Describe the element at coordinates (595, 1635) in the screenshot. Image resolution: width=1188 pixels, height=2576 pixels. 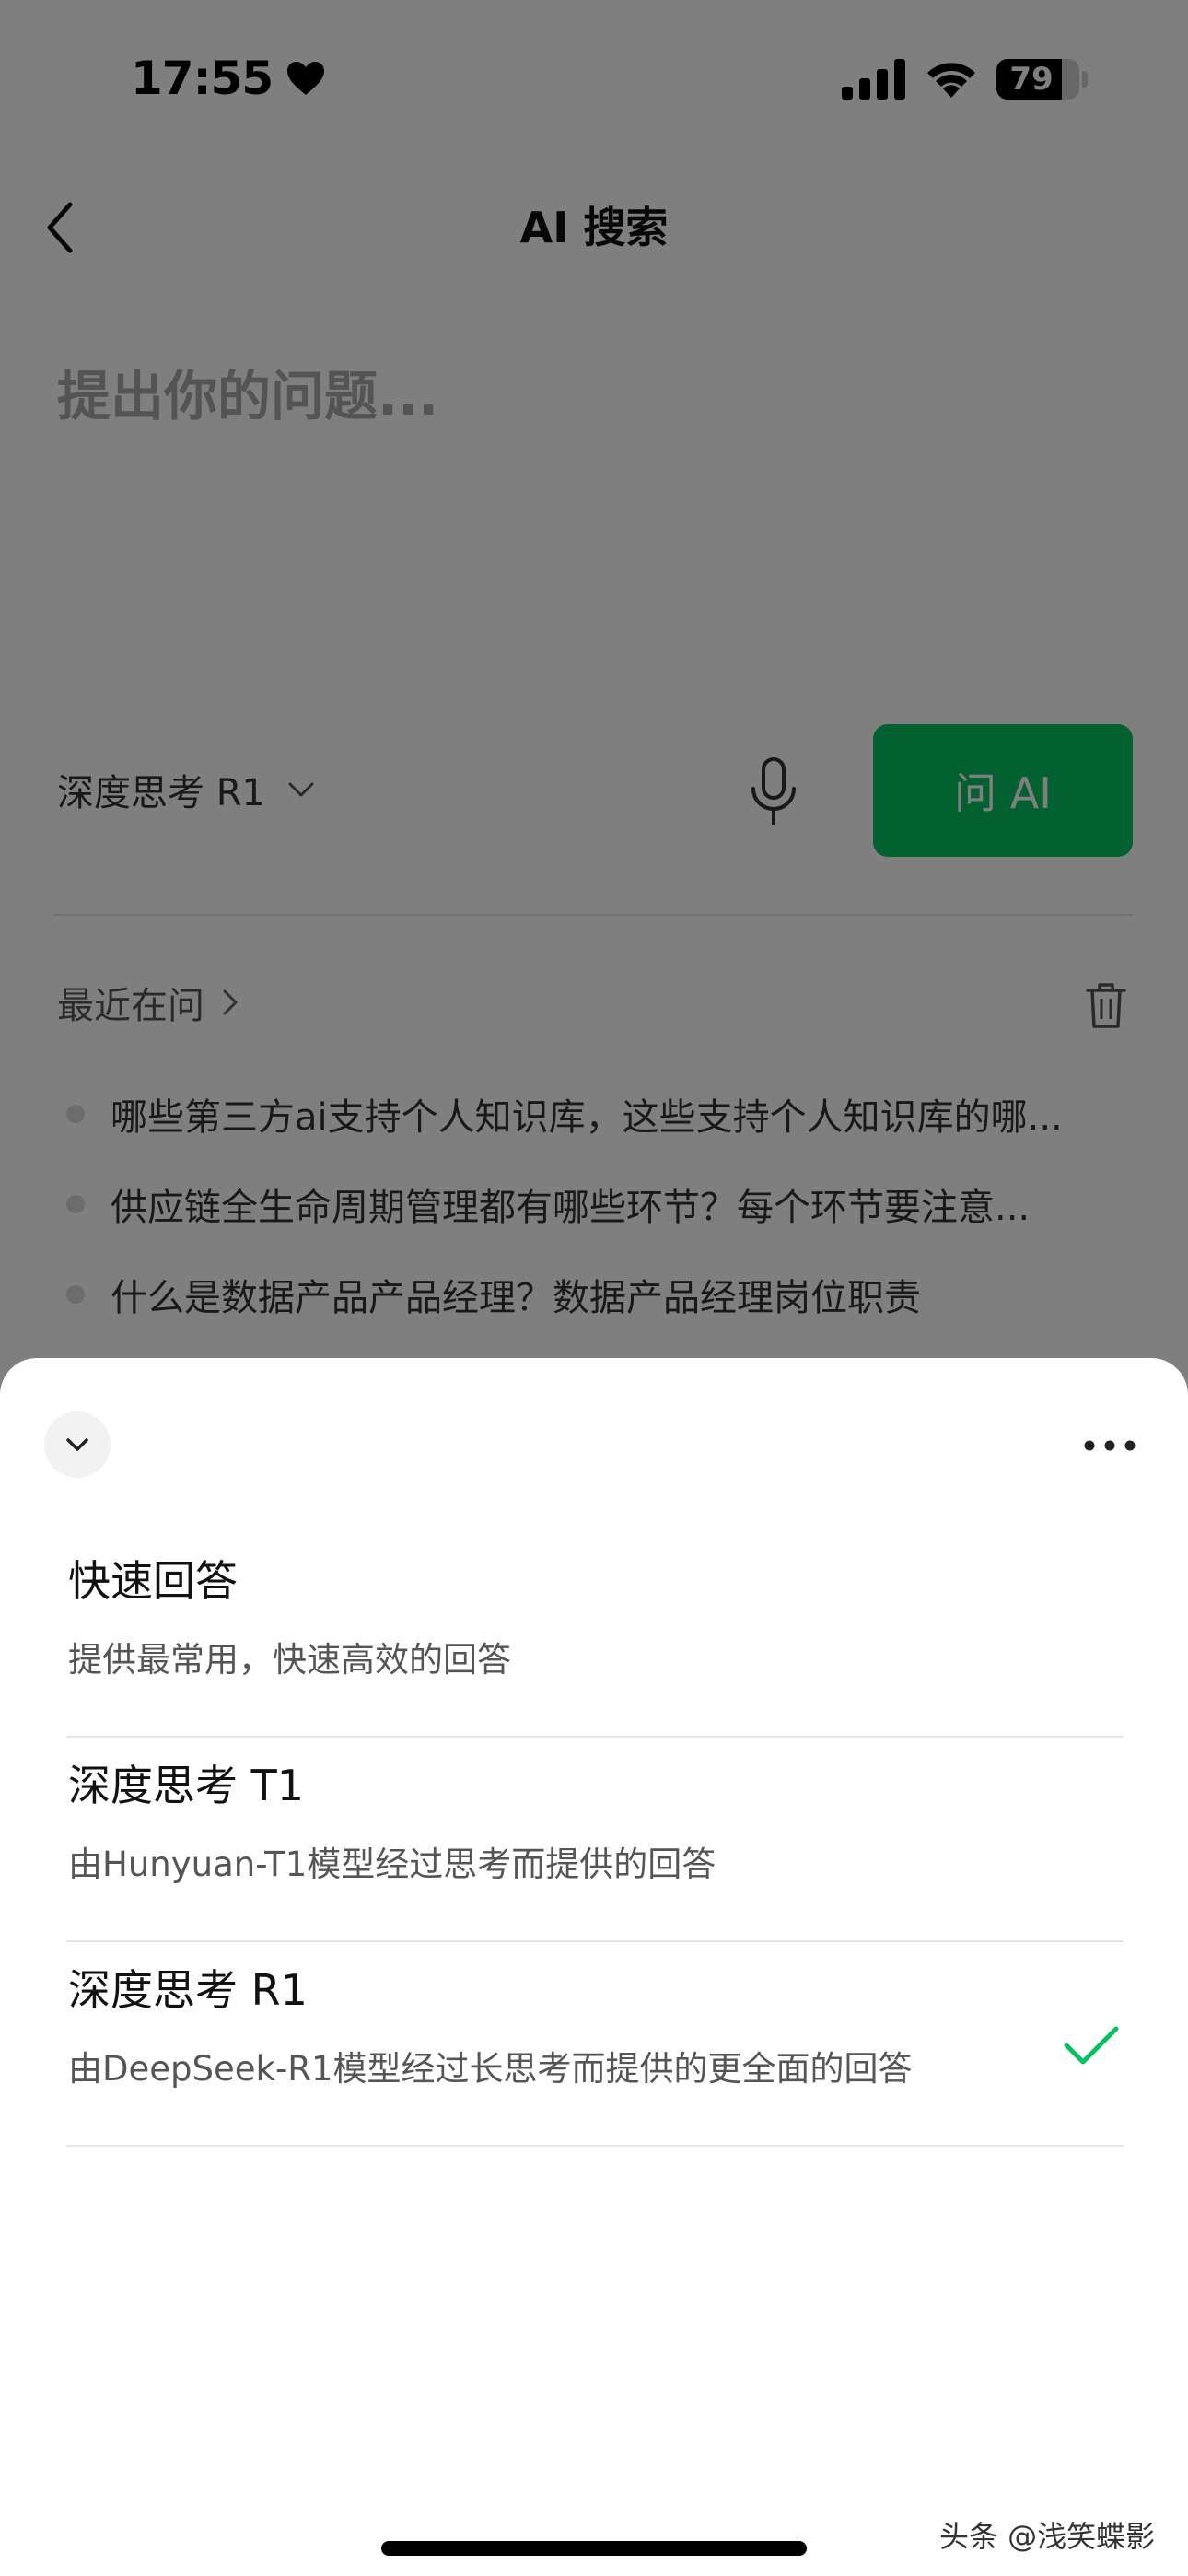
I see `option-fast-answer: 快速回答 提供最常用，快速高效的回答` at that location.